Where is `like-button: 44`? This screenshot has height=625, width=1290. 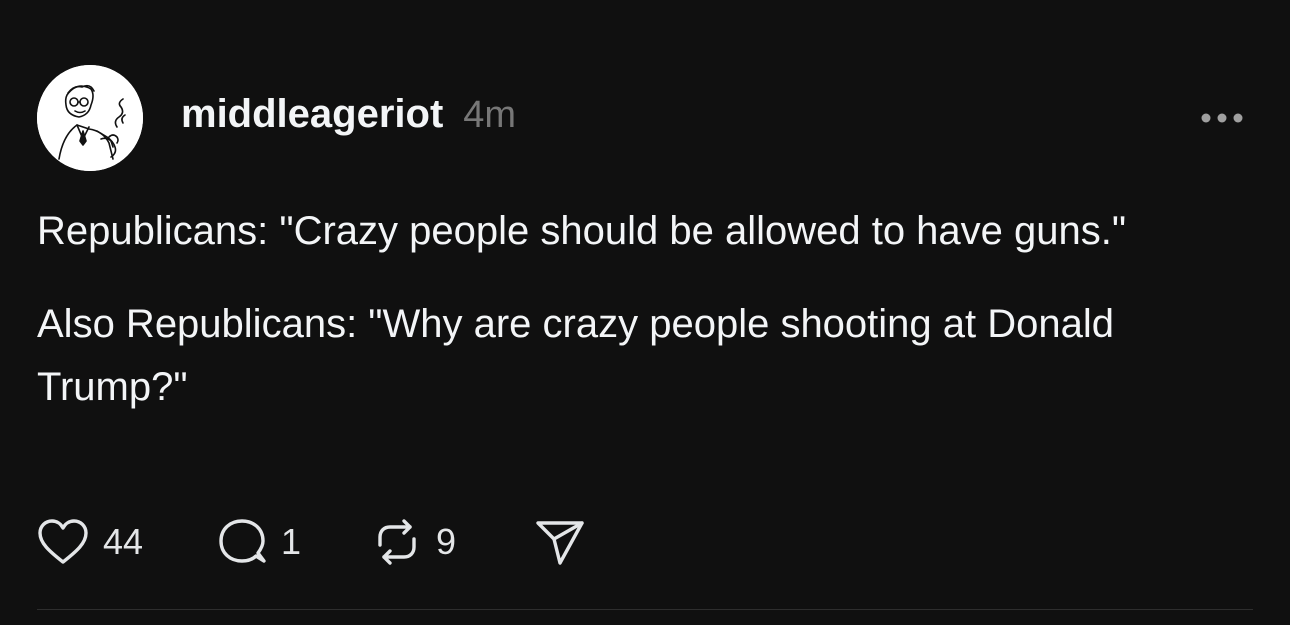
like-button: 44 is located at coordinates (127, 542).